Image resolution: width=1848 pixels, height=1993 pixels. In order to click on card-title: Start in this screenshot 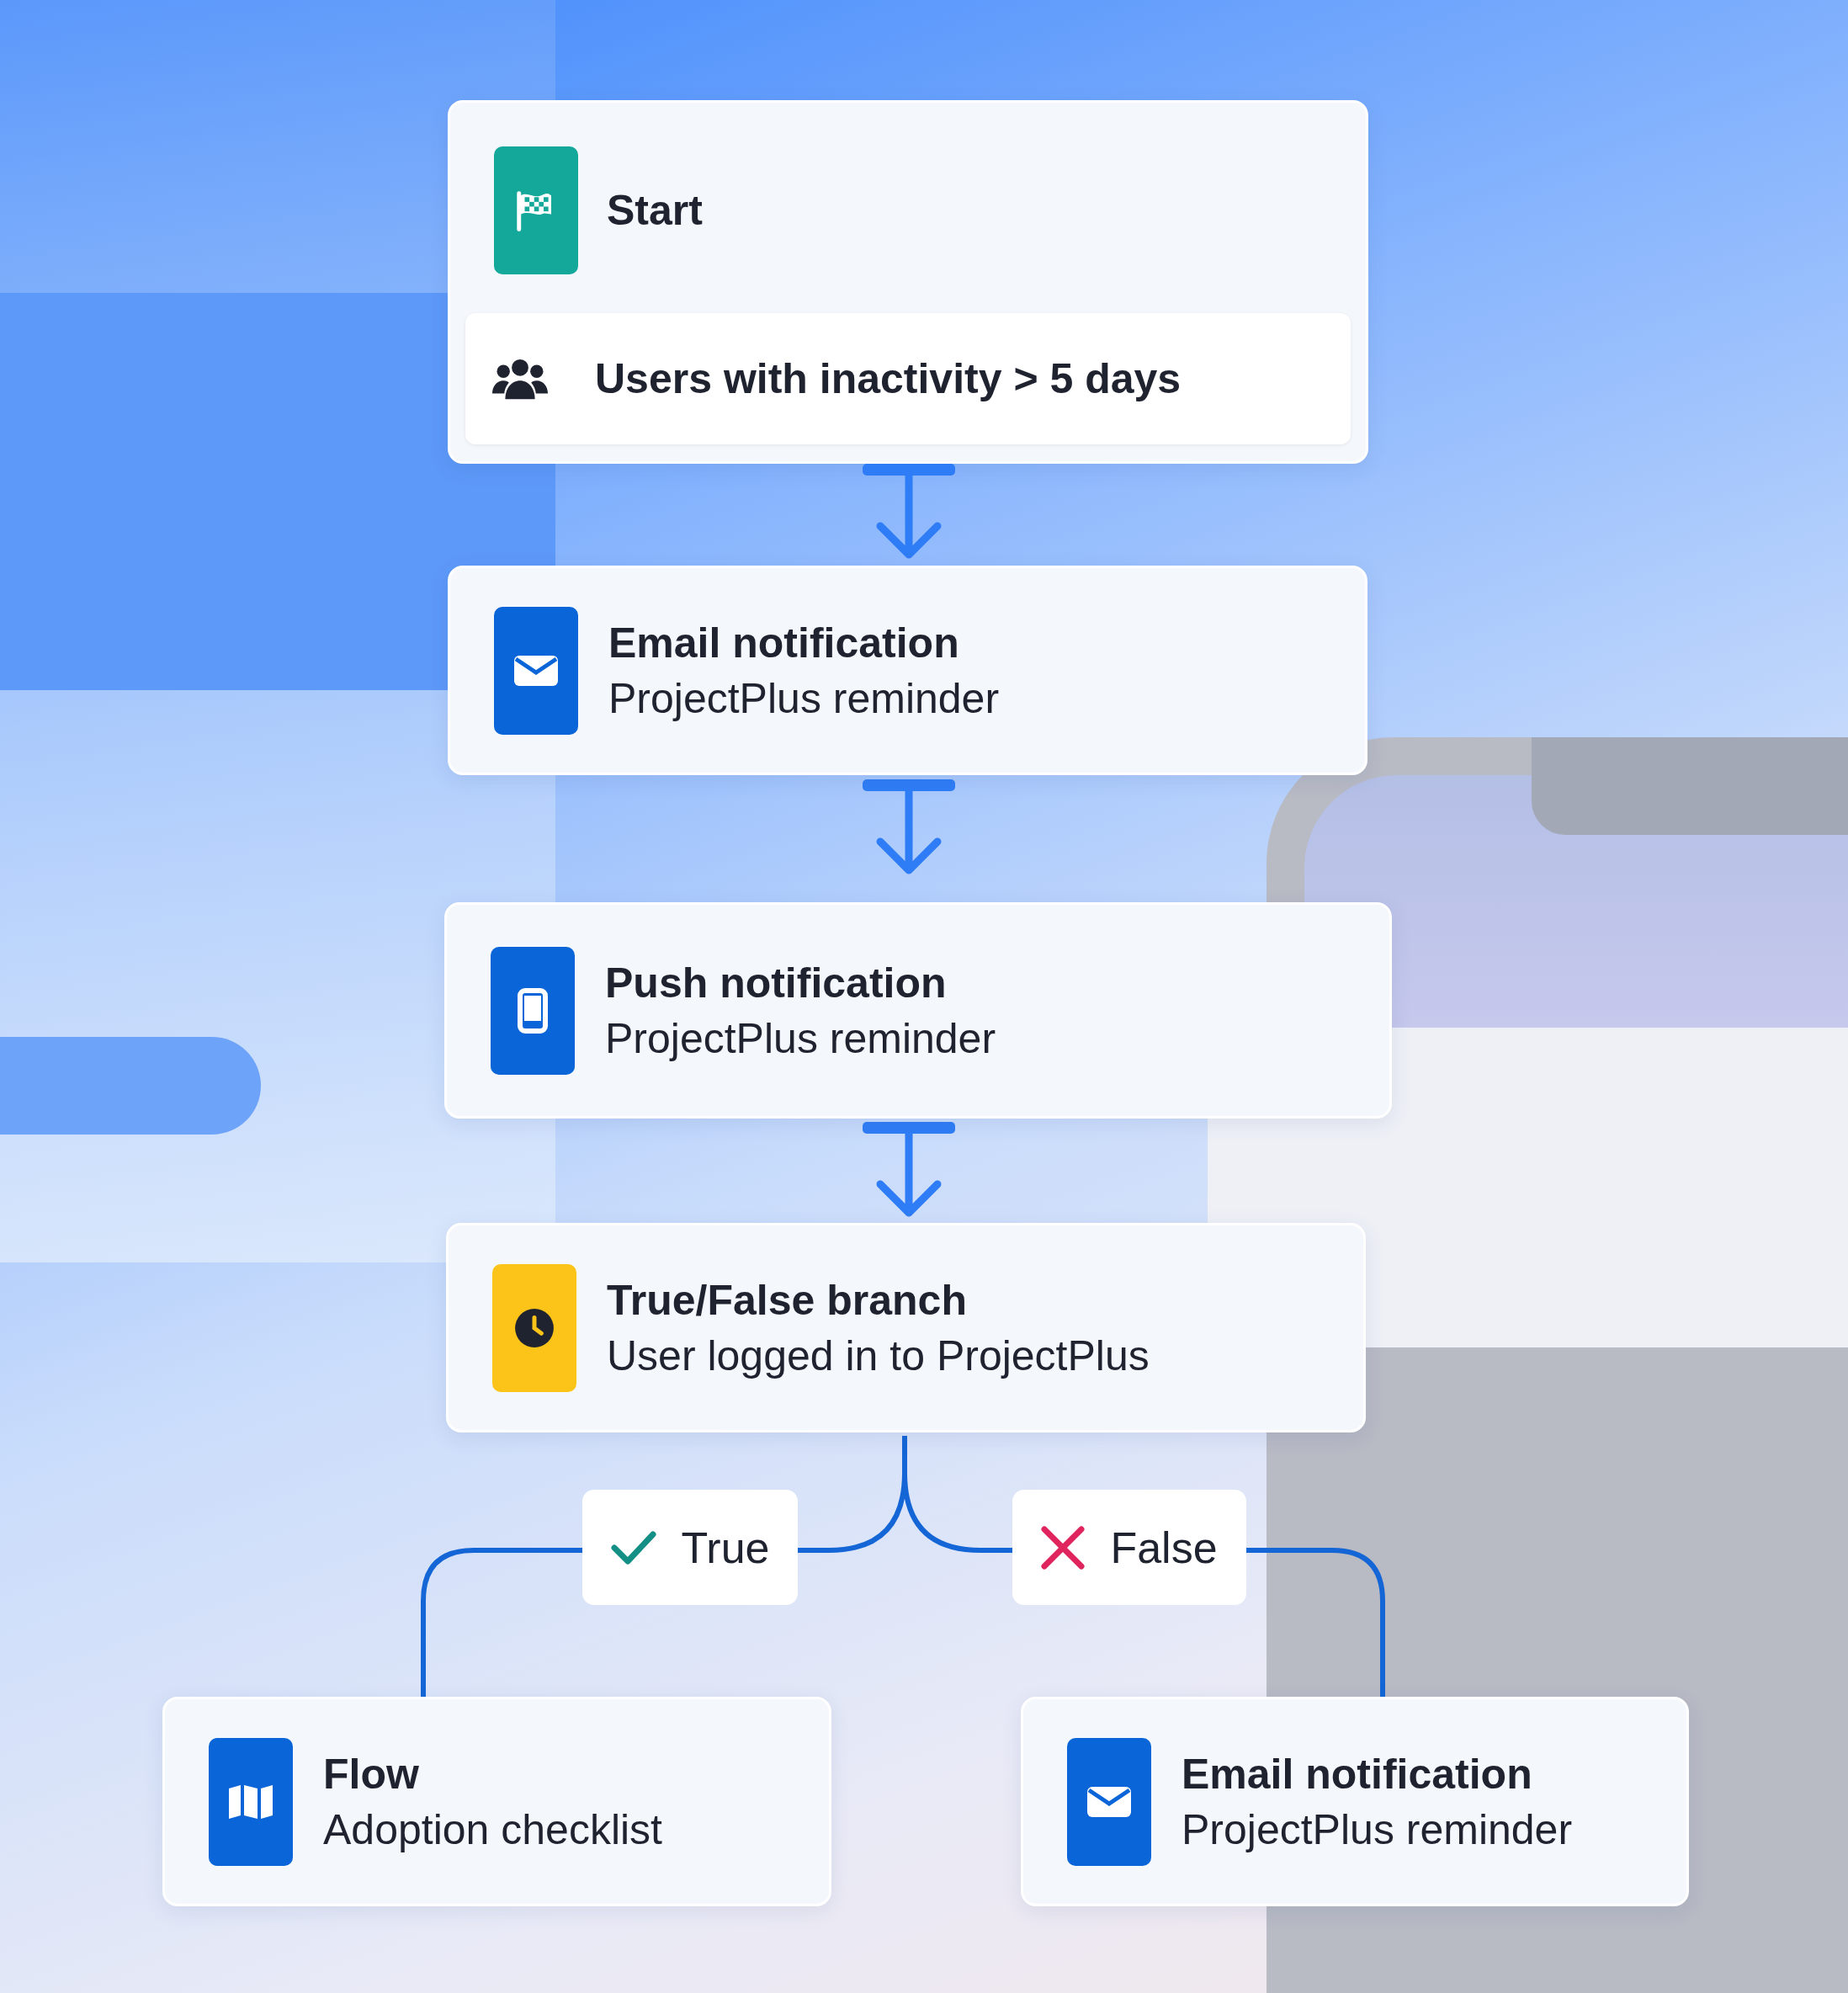, I will do `click(655, 210)`.